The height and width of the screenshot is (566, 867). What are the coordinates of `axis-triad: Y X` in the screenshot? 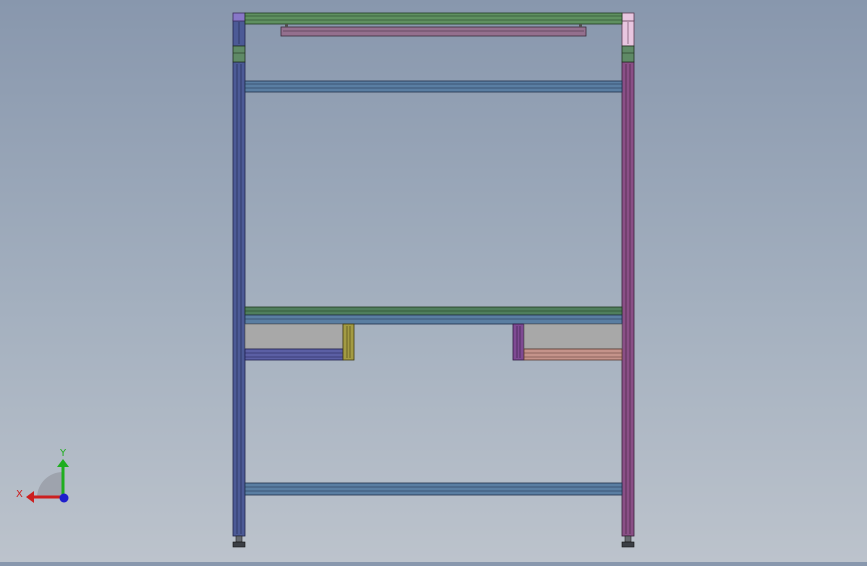 It's located at (42, 475).